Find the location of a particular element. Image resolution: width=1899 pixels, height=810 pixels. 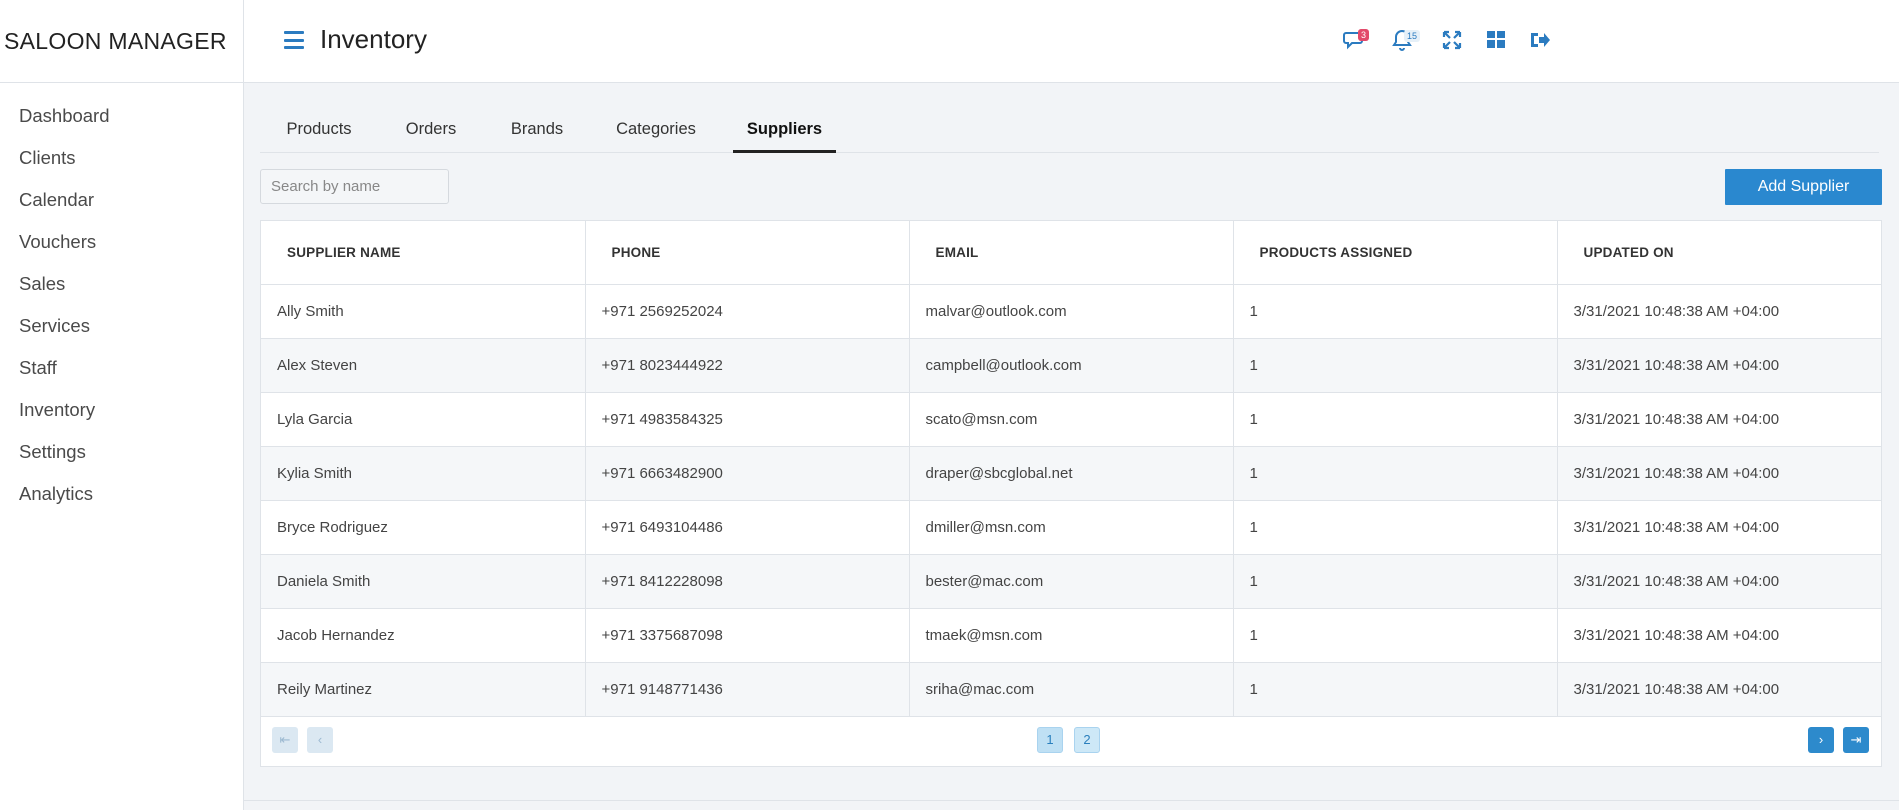

cell-email: malvar@outlook.com is located at coordinates (1071, 311).